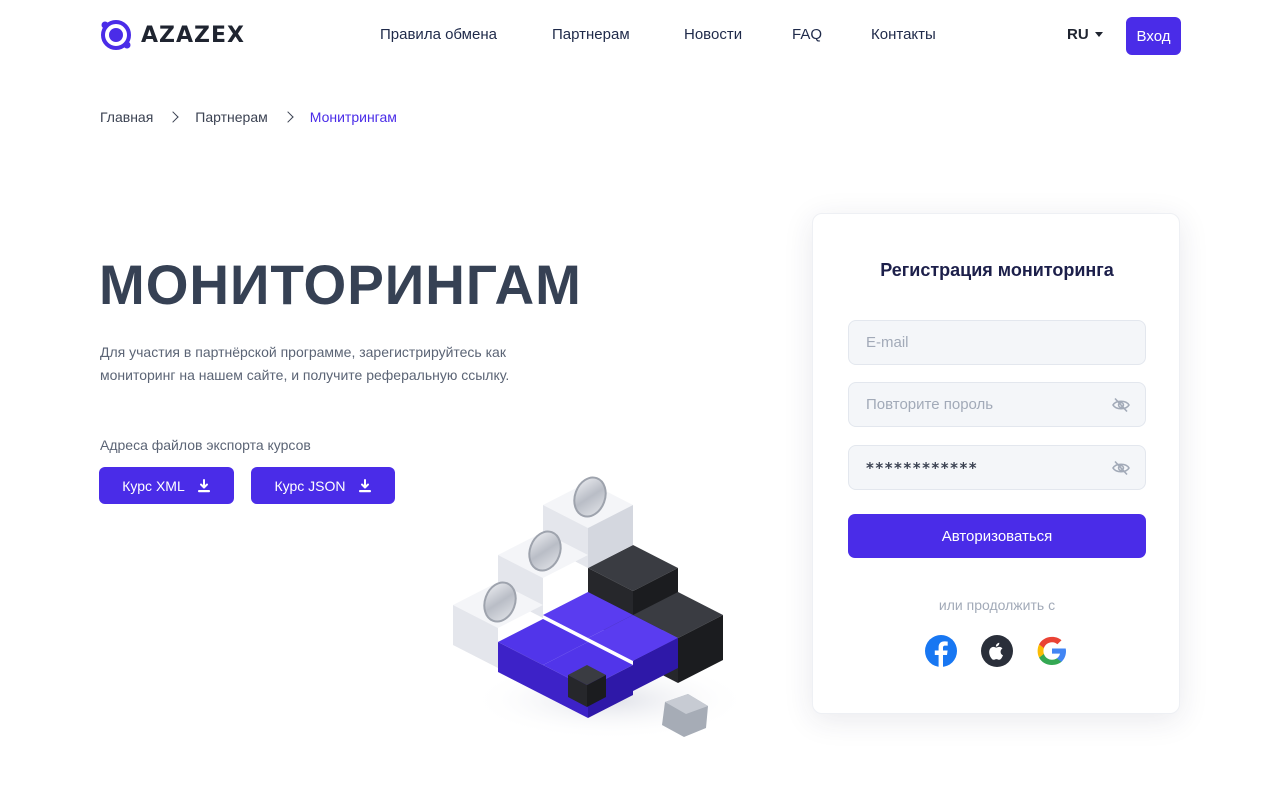 The width and height of the screenshot is (1280, 800). Describe the element at coordinates (941, 651) in the screenshot. I see `facebook-icon` at that location.